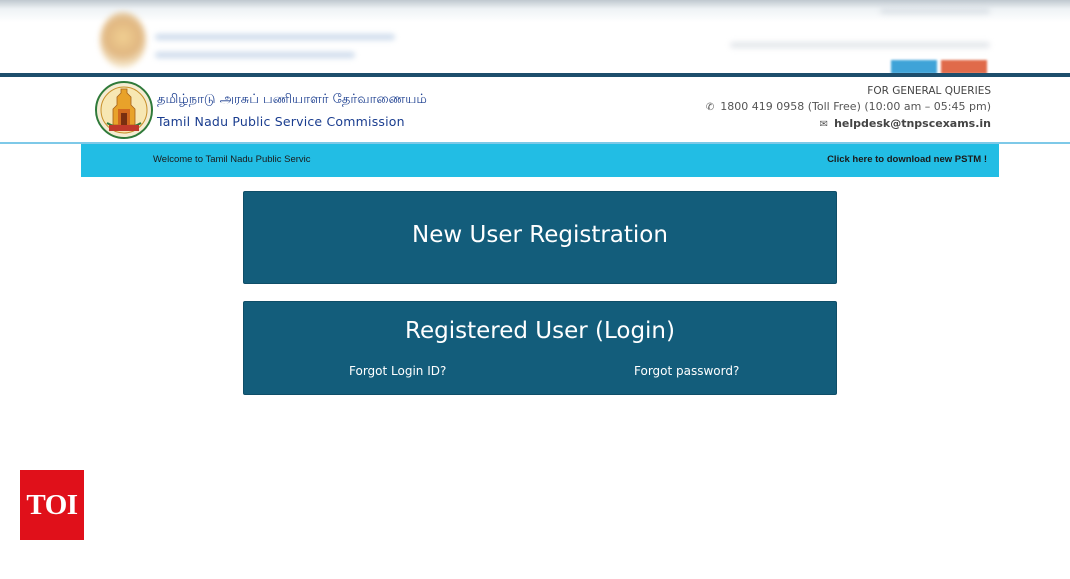 This screenshot has width=1070, height=579. What do you see at coordinates (824, 124) in the screenshot?
I see `envelope-icon: ✉` at bounding box center [824, 124].